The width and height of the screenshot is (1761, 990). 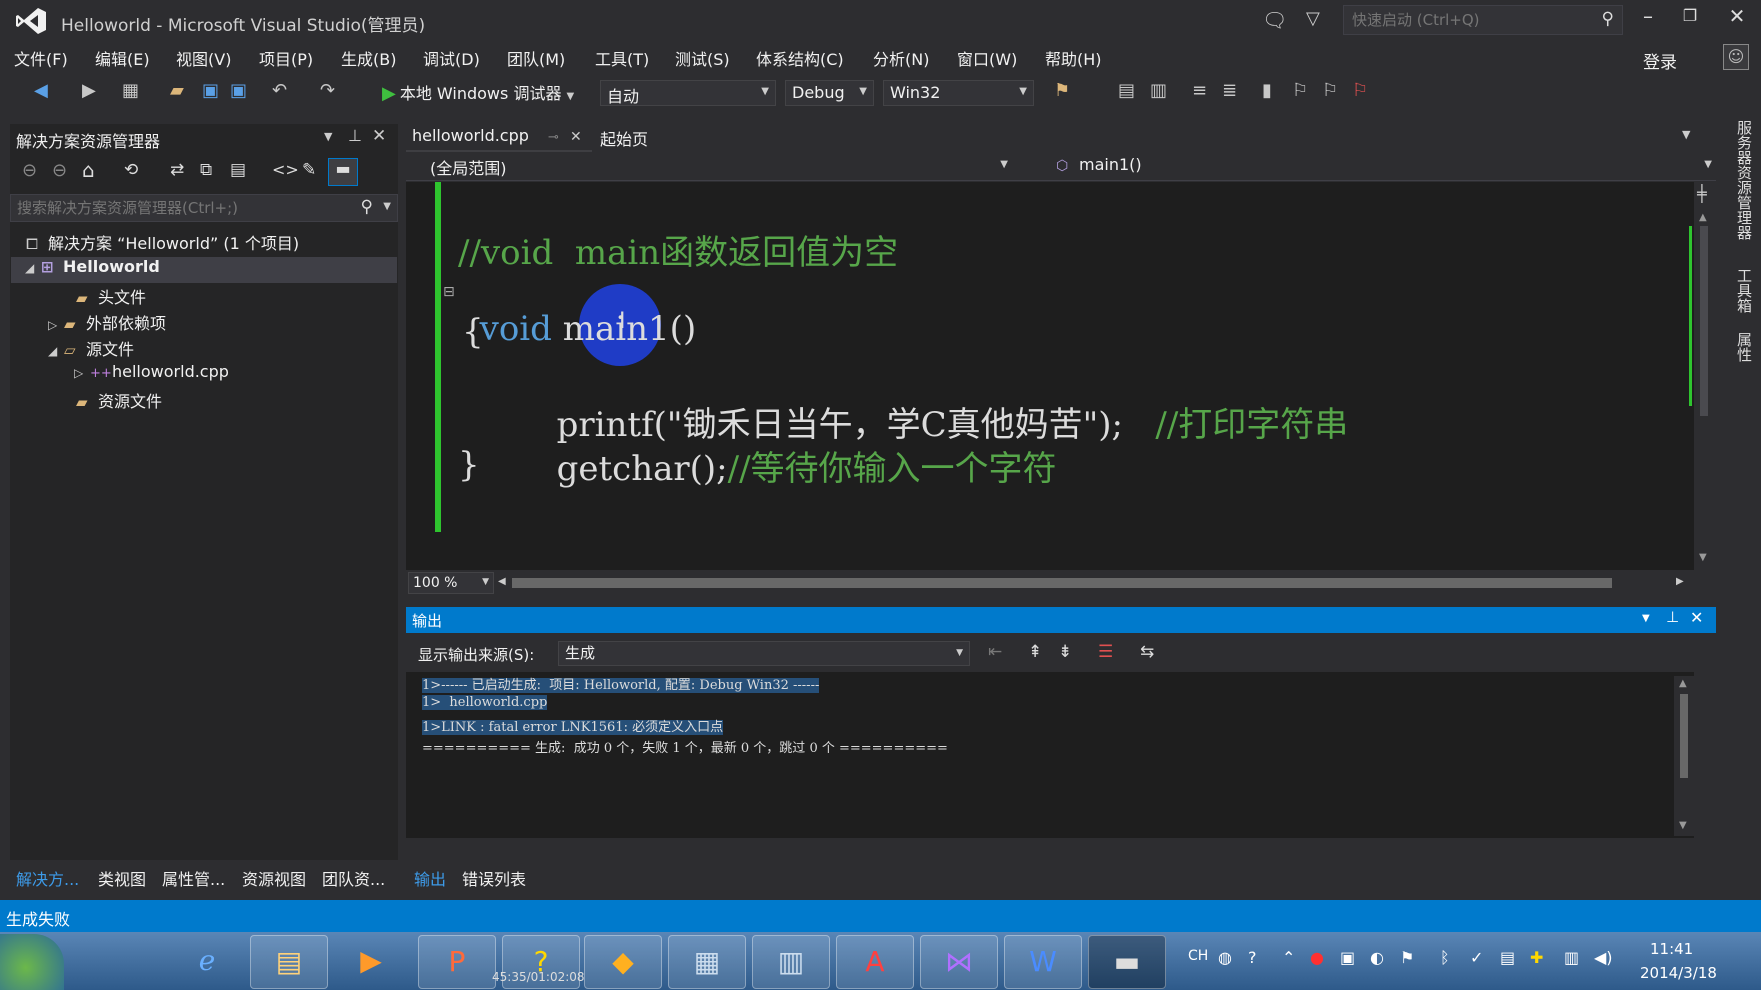 What do you see at coordinates (1738, 347) in the screenshot?
I see `rail-properties: 属性` at bounding box center [1738, 347].